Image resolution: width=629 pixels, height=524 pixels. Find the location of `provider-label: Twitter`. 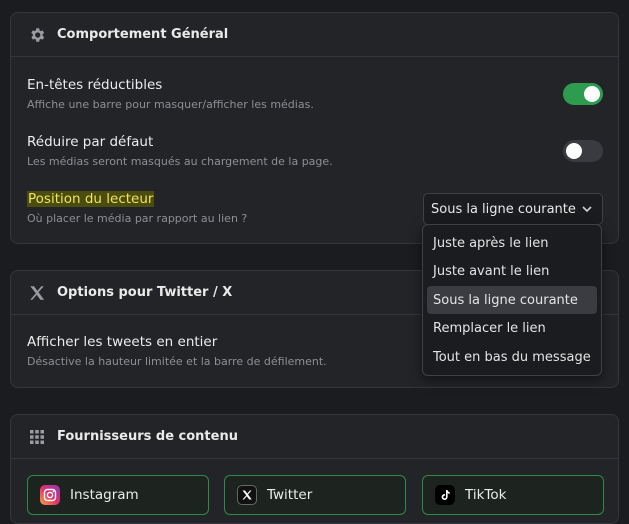

provider-label: Twitter is located at coordinates (290, 495).